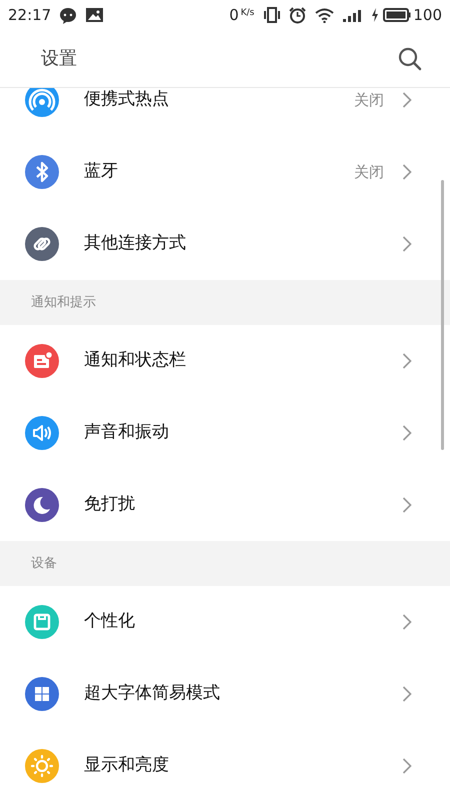 The image size is (450, 800). I want to click on alarm-icon, so click(297, 15).